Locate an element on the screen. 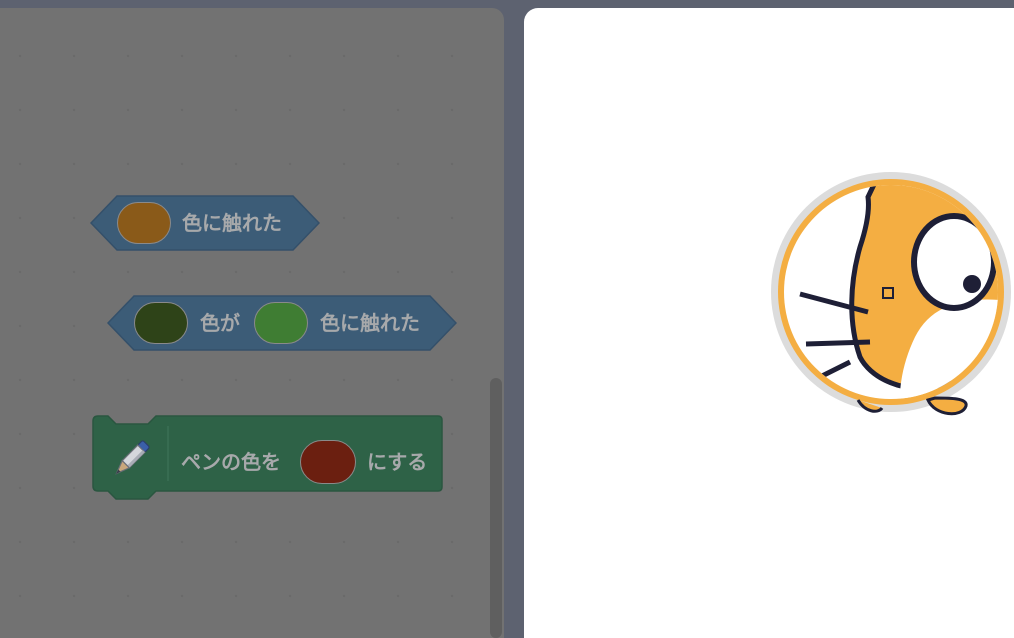 Image resolution: width=1014 pixels, height=638 pixels. sprite-cat is located at coordinates (892, 294).